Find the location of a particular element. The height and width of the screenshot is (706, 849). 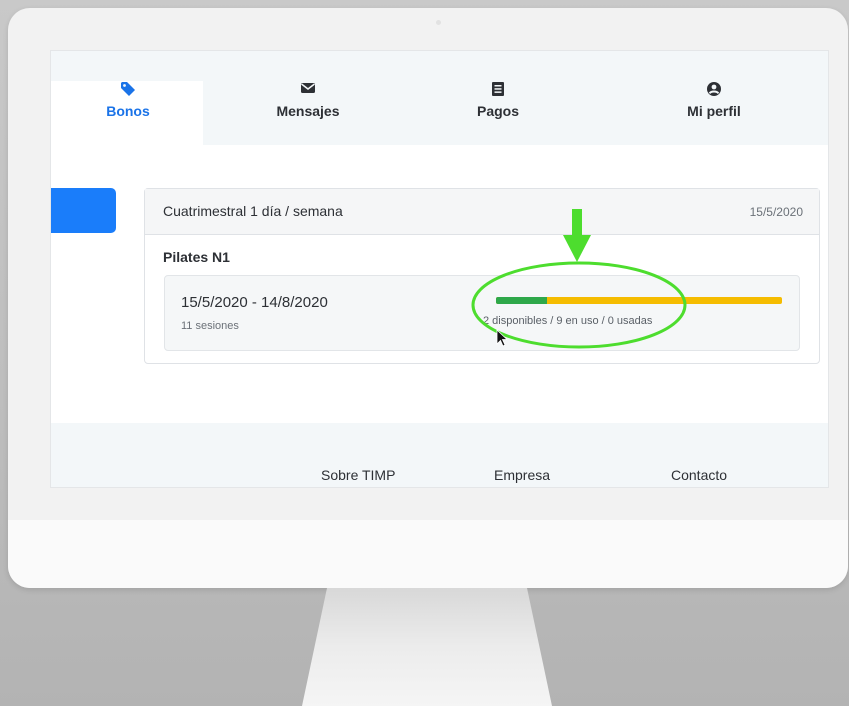

top-nav: Bonos Mensajes Pagos Mi perfil is located at coordinates (439, 98).